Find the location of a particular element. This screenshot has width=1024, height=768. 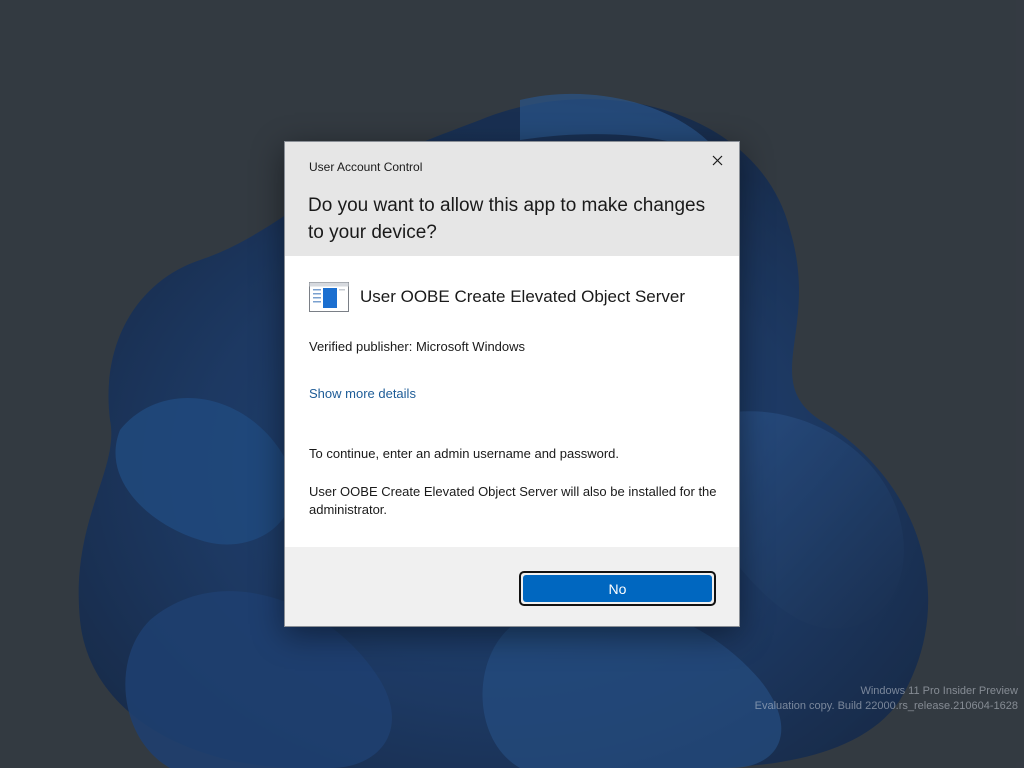

no-button-label: No is located at coordinates (617, 588).